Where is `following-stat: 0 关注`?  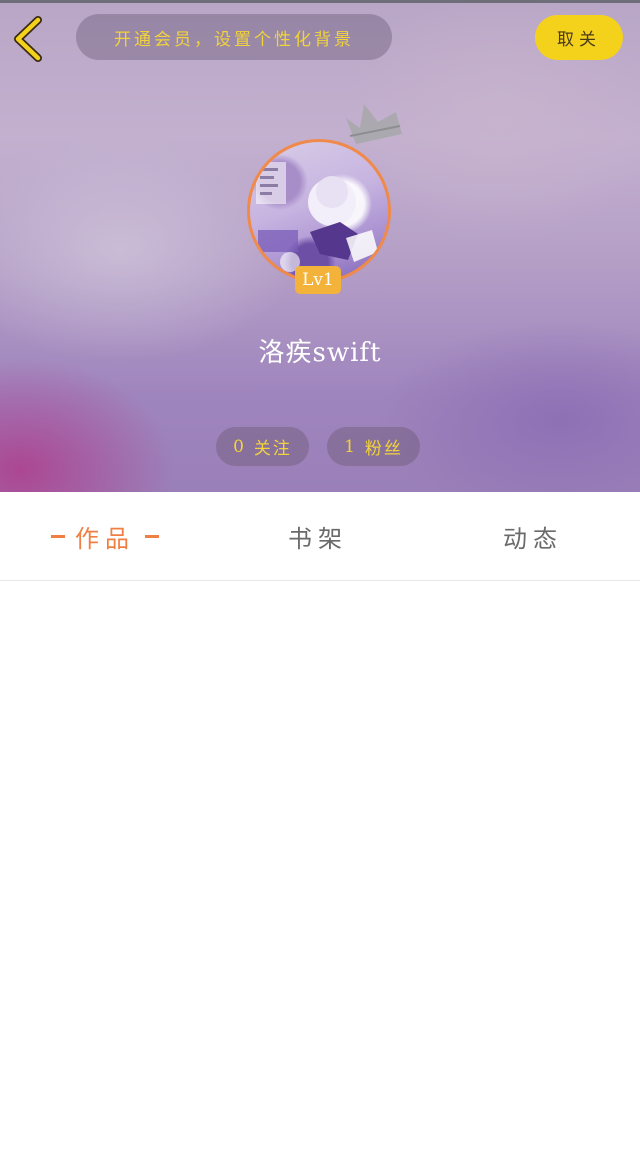 following-stat: 0 关注 is located at coordinates (262, 446).